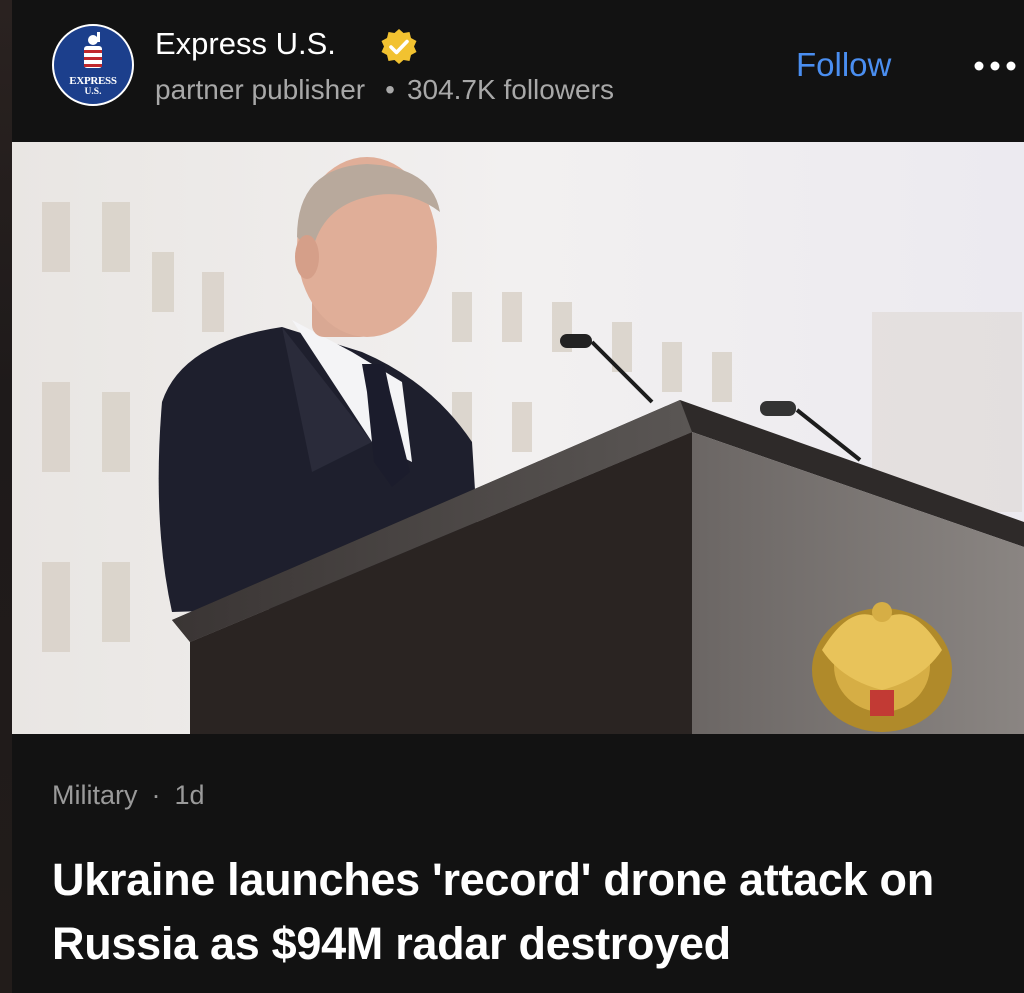  What do you see at coordinates (93, 65) in the screenshot?
I see `publisher-avatar: EXPRESS U.S.` at bounding box center [93, 65].